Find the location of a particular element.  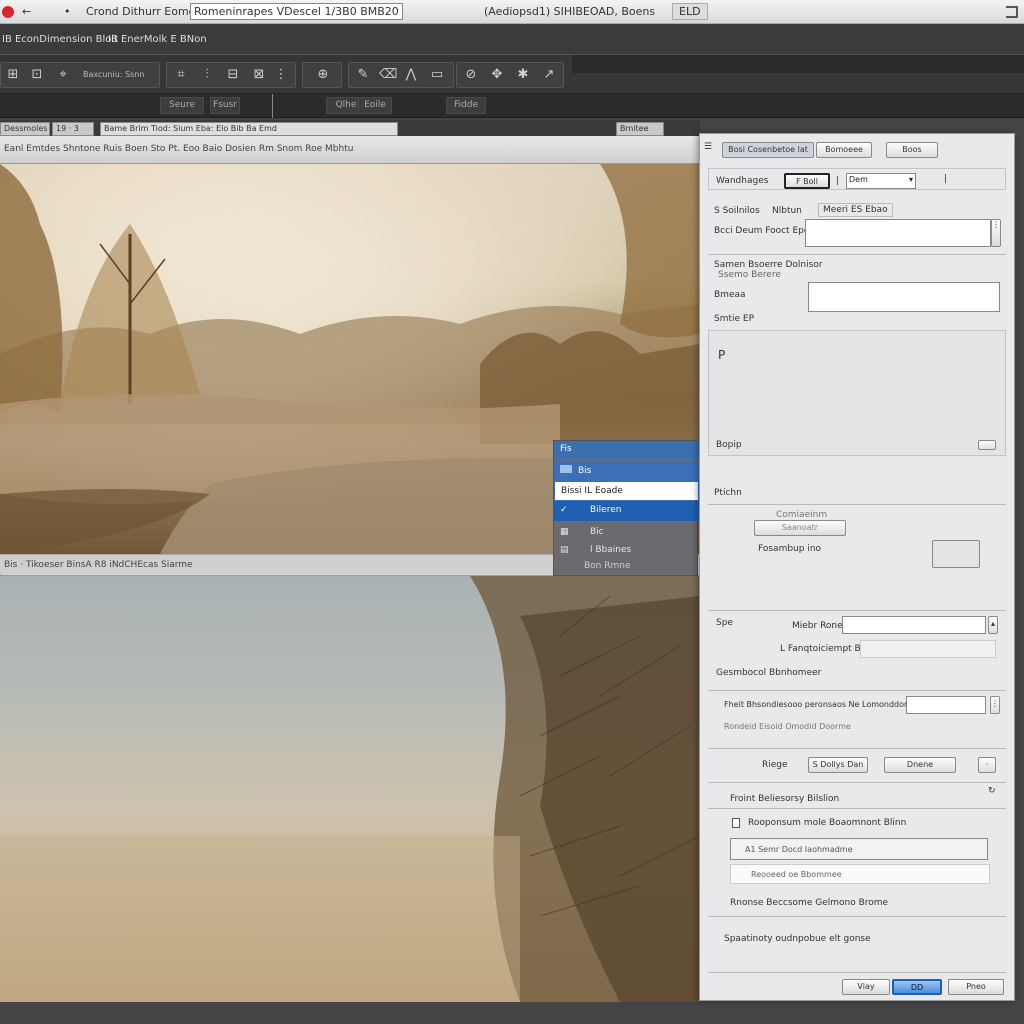

back-arrow-icon: ← is located at coordinates (26, 11).